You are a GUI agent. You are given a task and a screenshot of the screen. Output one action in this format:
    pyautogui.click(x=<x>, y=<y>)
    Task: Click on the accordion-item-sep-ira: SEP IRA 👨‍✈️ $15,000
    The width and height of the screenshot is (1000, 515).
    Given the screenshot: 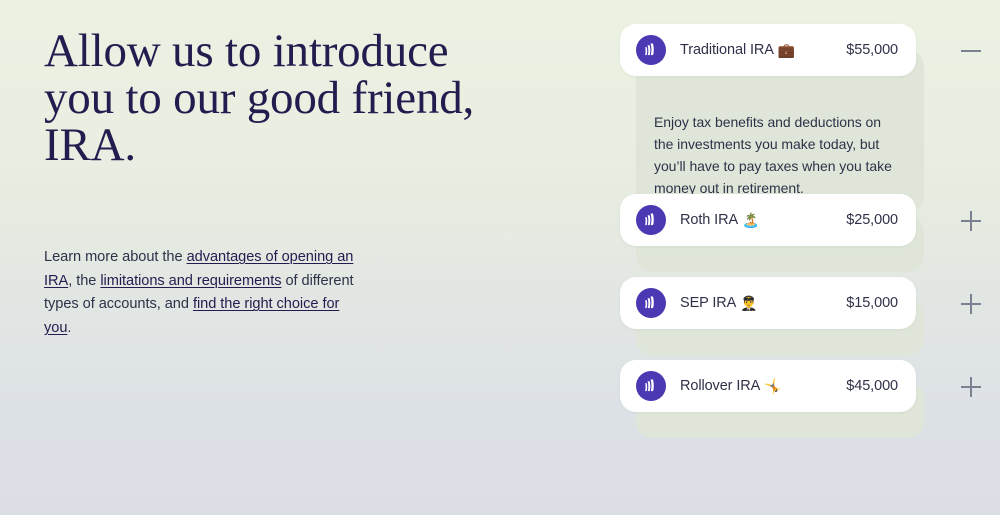 What is the action you would take?
    pyautogui.click(x=800, y=316)
    